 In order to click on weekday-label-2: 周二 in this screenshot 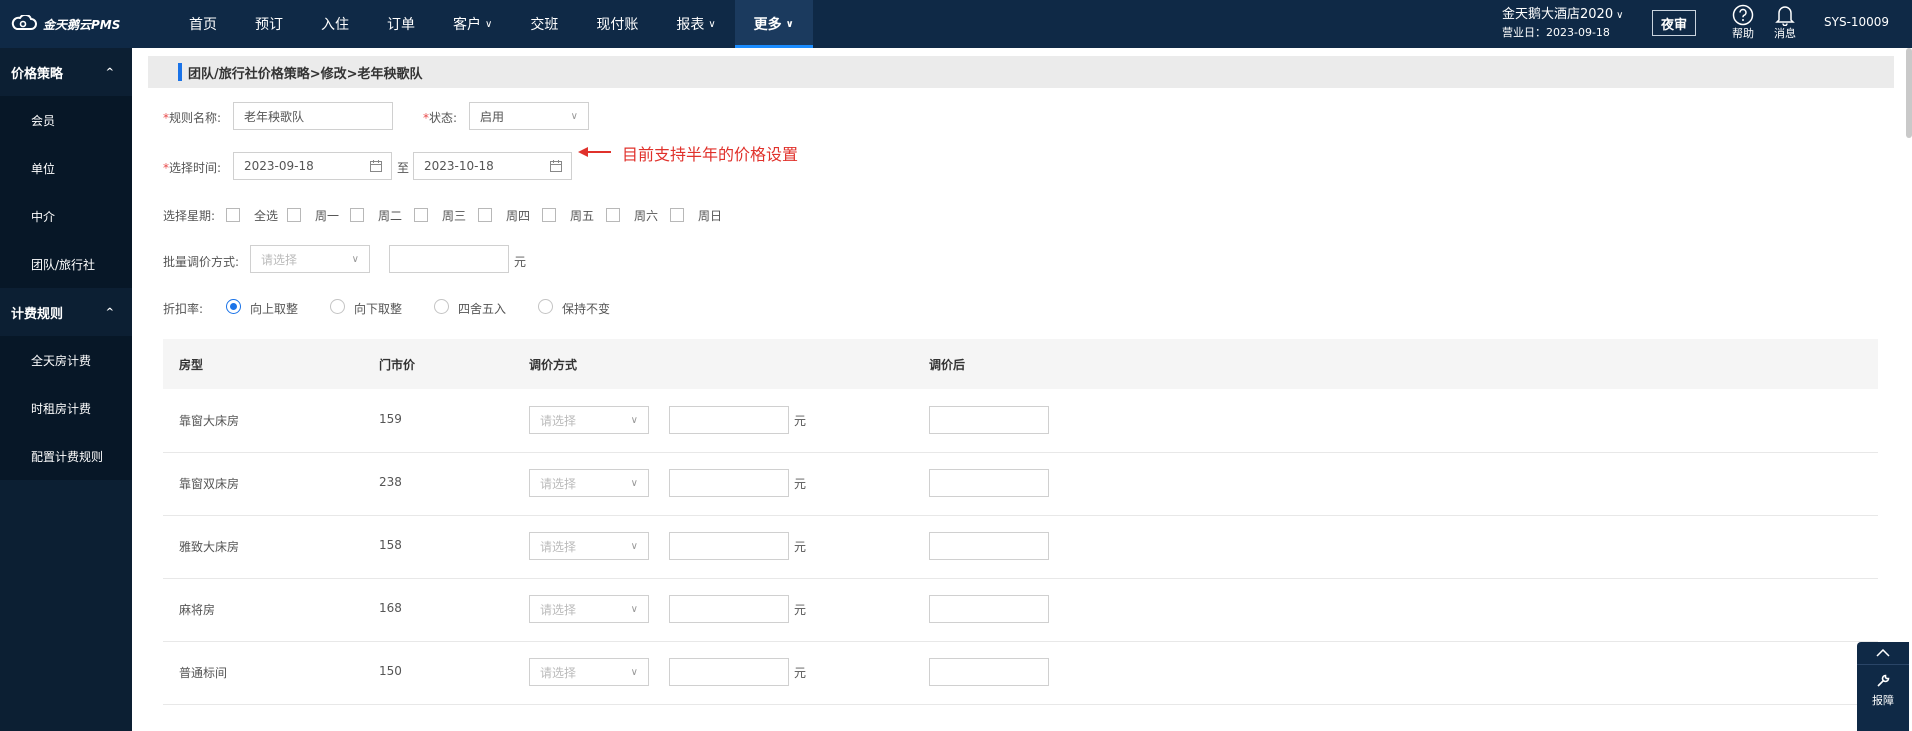, I will do `click(390, 216)`.